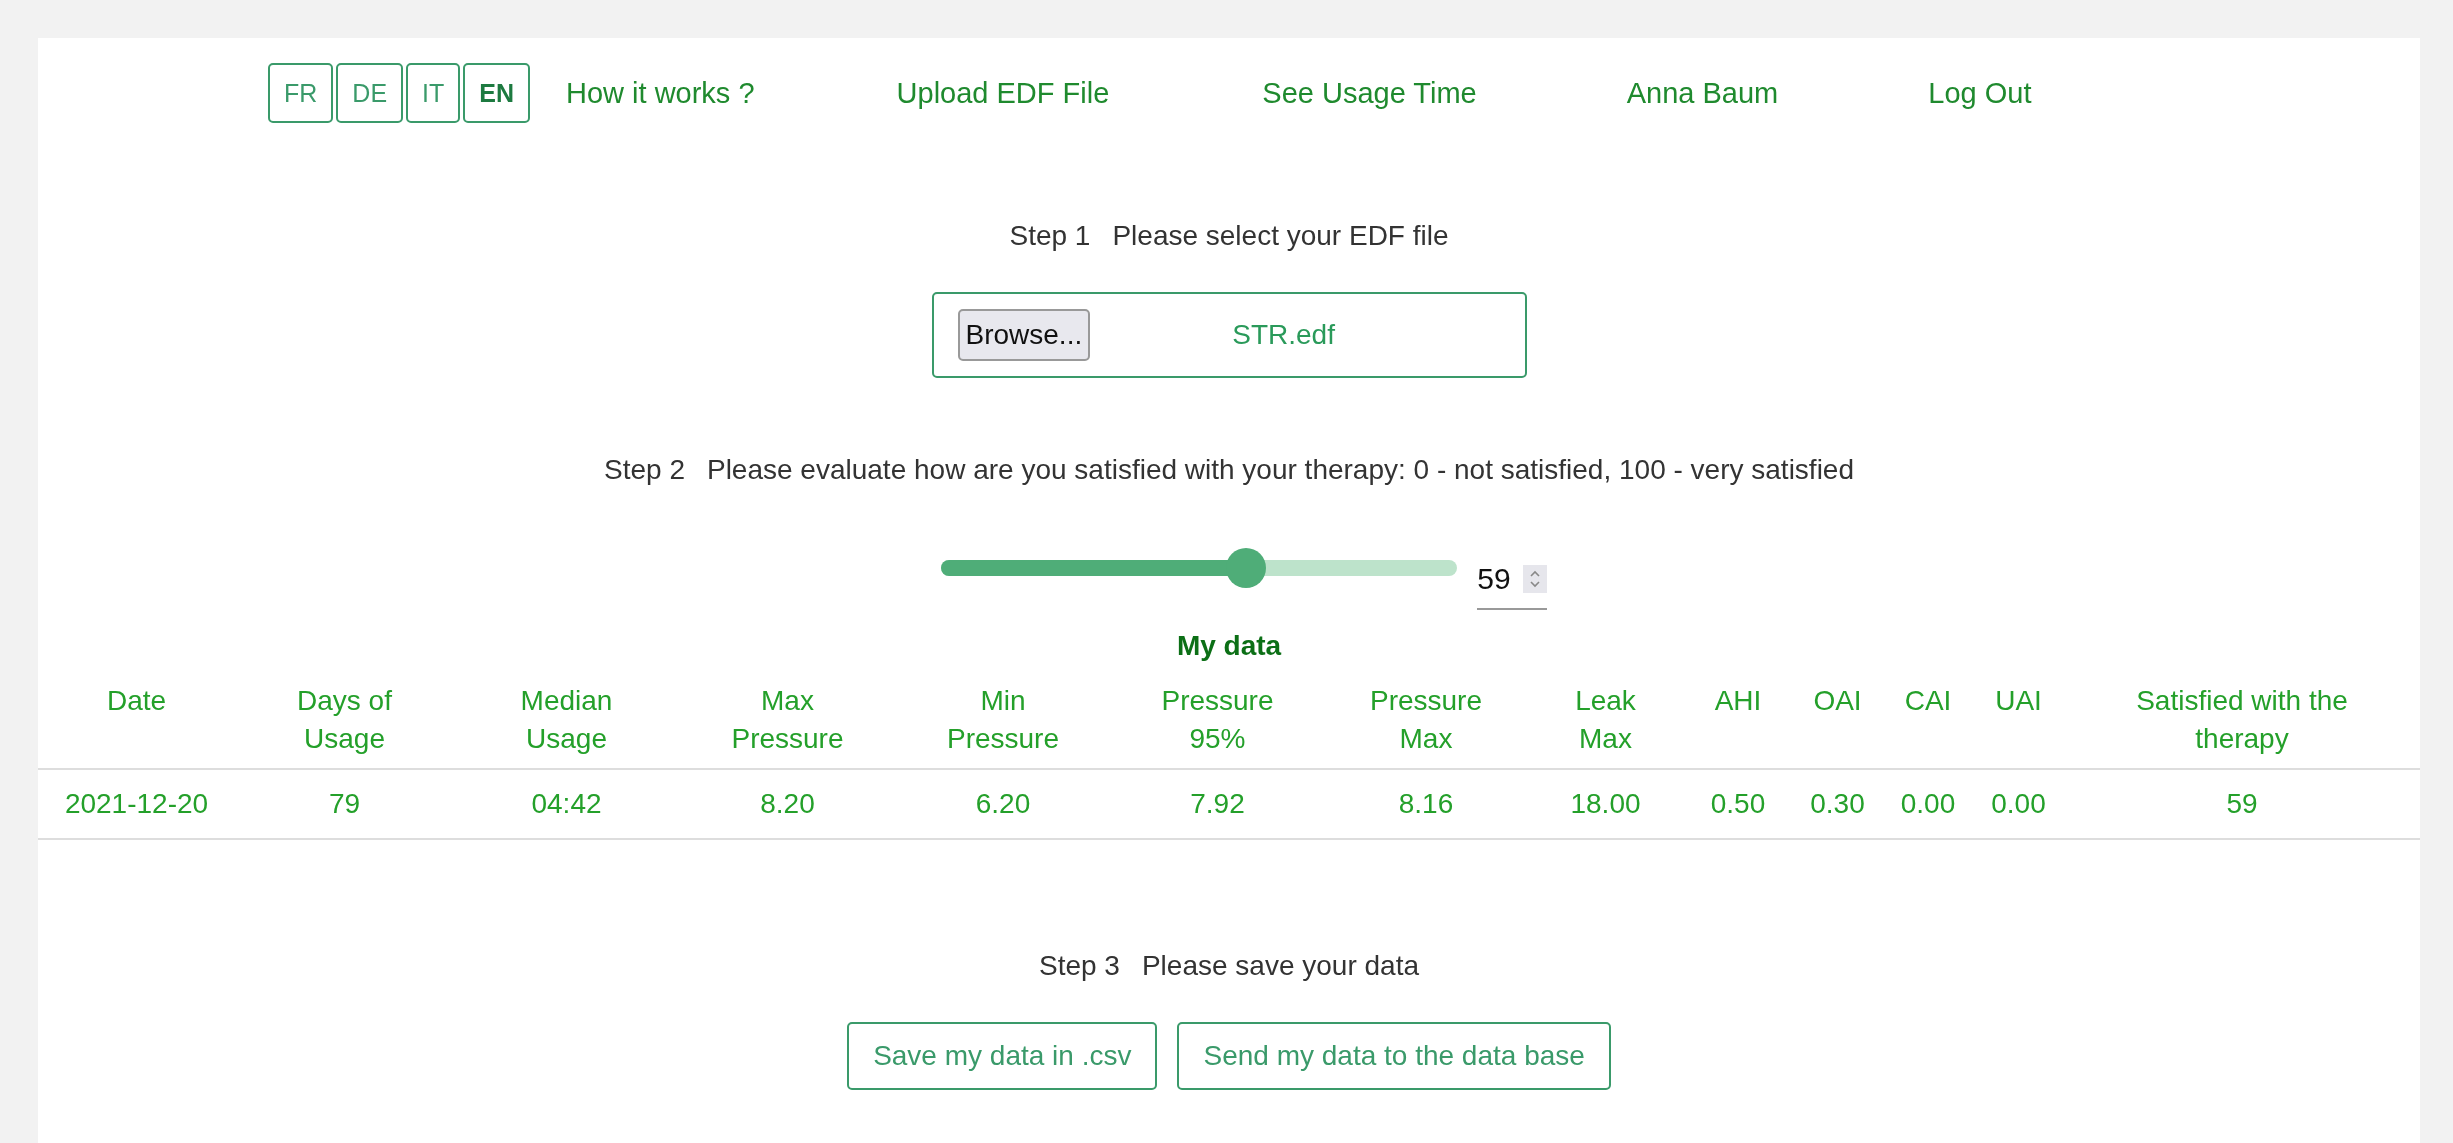 Image resolution: width=2453 pixels, height=1143 pixels. Describe the element at coordinates (1283, 335) in the screenshot. I see `file-name: STR.edf` at that location.